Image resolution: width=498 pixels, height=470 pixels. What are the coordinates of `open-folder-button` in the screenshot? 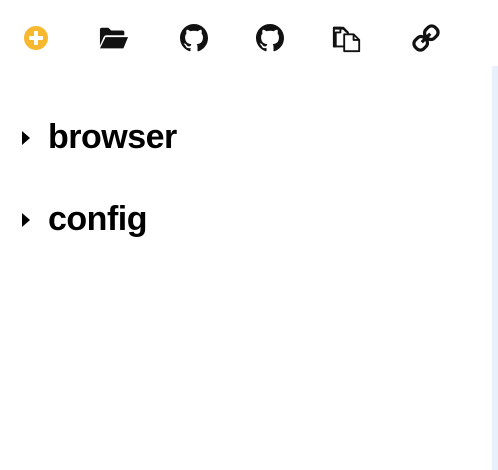 It's located at (114, 38).